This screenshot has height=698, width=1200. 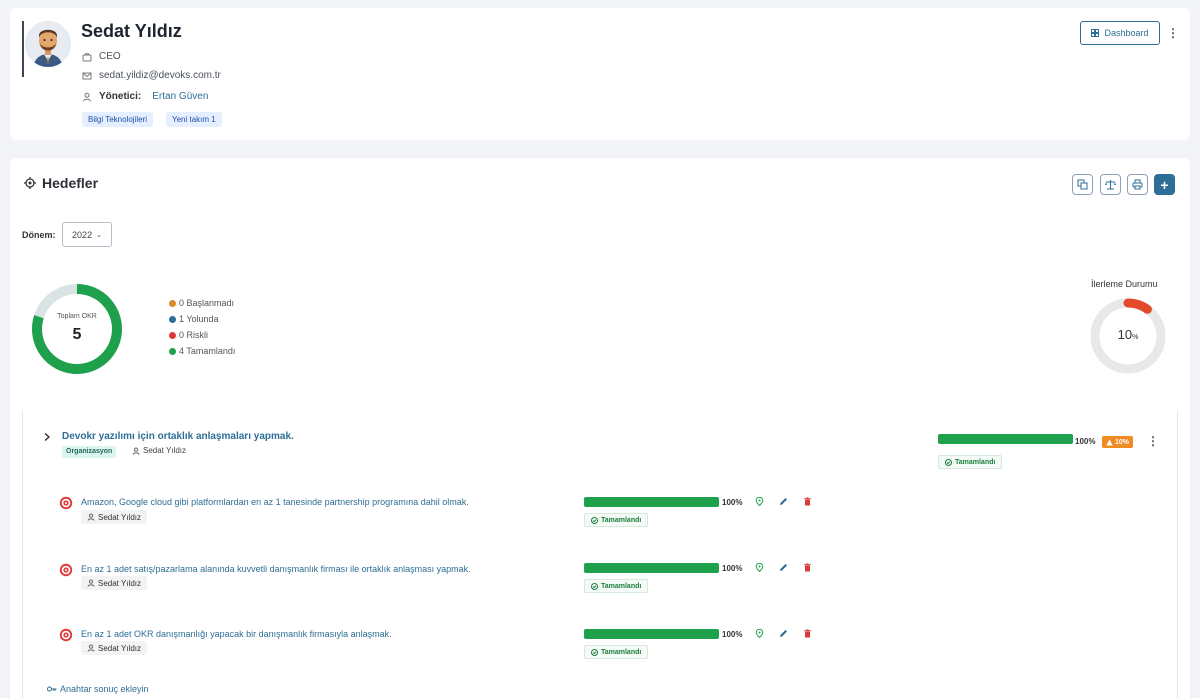 I want to click on chevron-right-icon, so click(x=47, y=437).